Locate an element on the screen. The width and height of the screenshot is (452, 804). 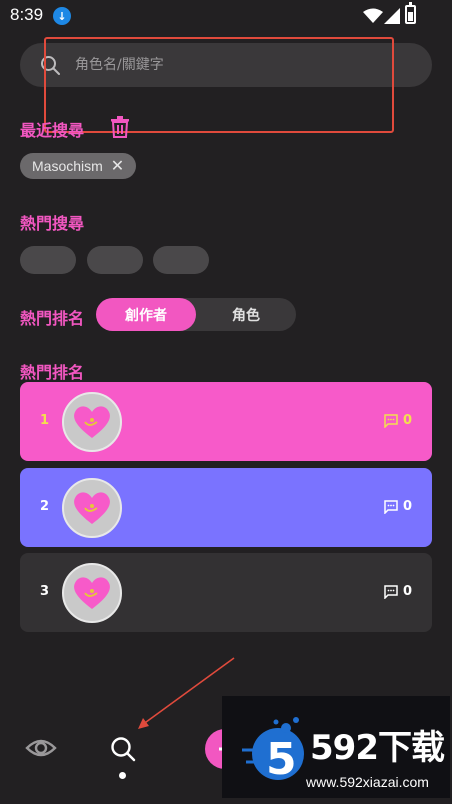
watermark-brand: 592下载 is located at coordinates (377, 748).